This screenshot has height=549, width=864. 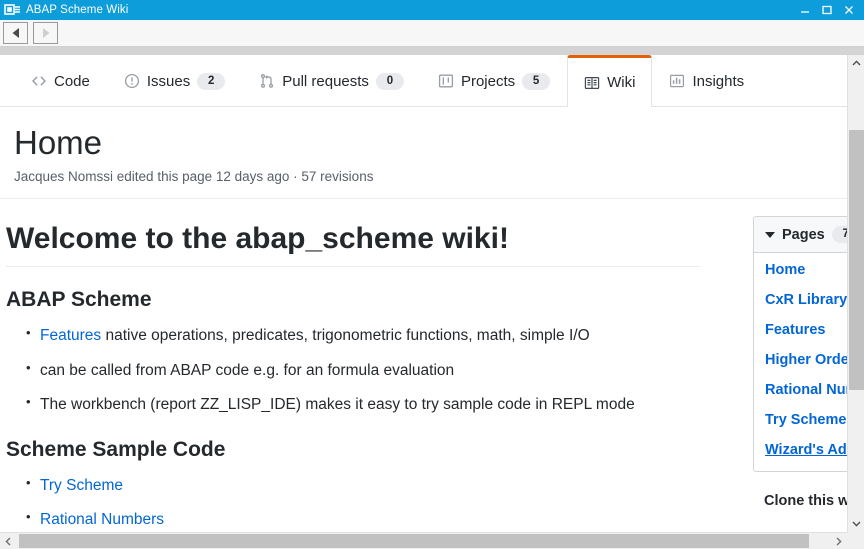 I want to click on close-button, so click(x=849, y=10).